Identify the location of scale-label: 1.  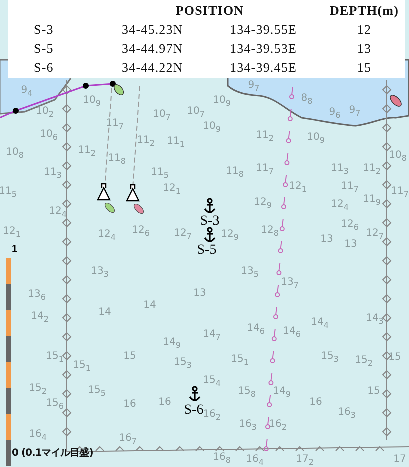
(15, 249).